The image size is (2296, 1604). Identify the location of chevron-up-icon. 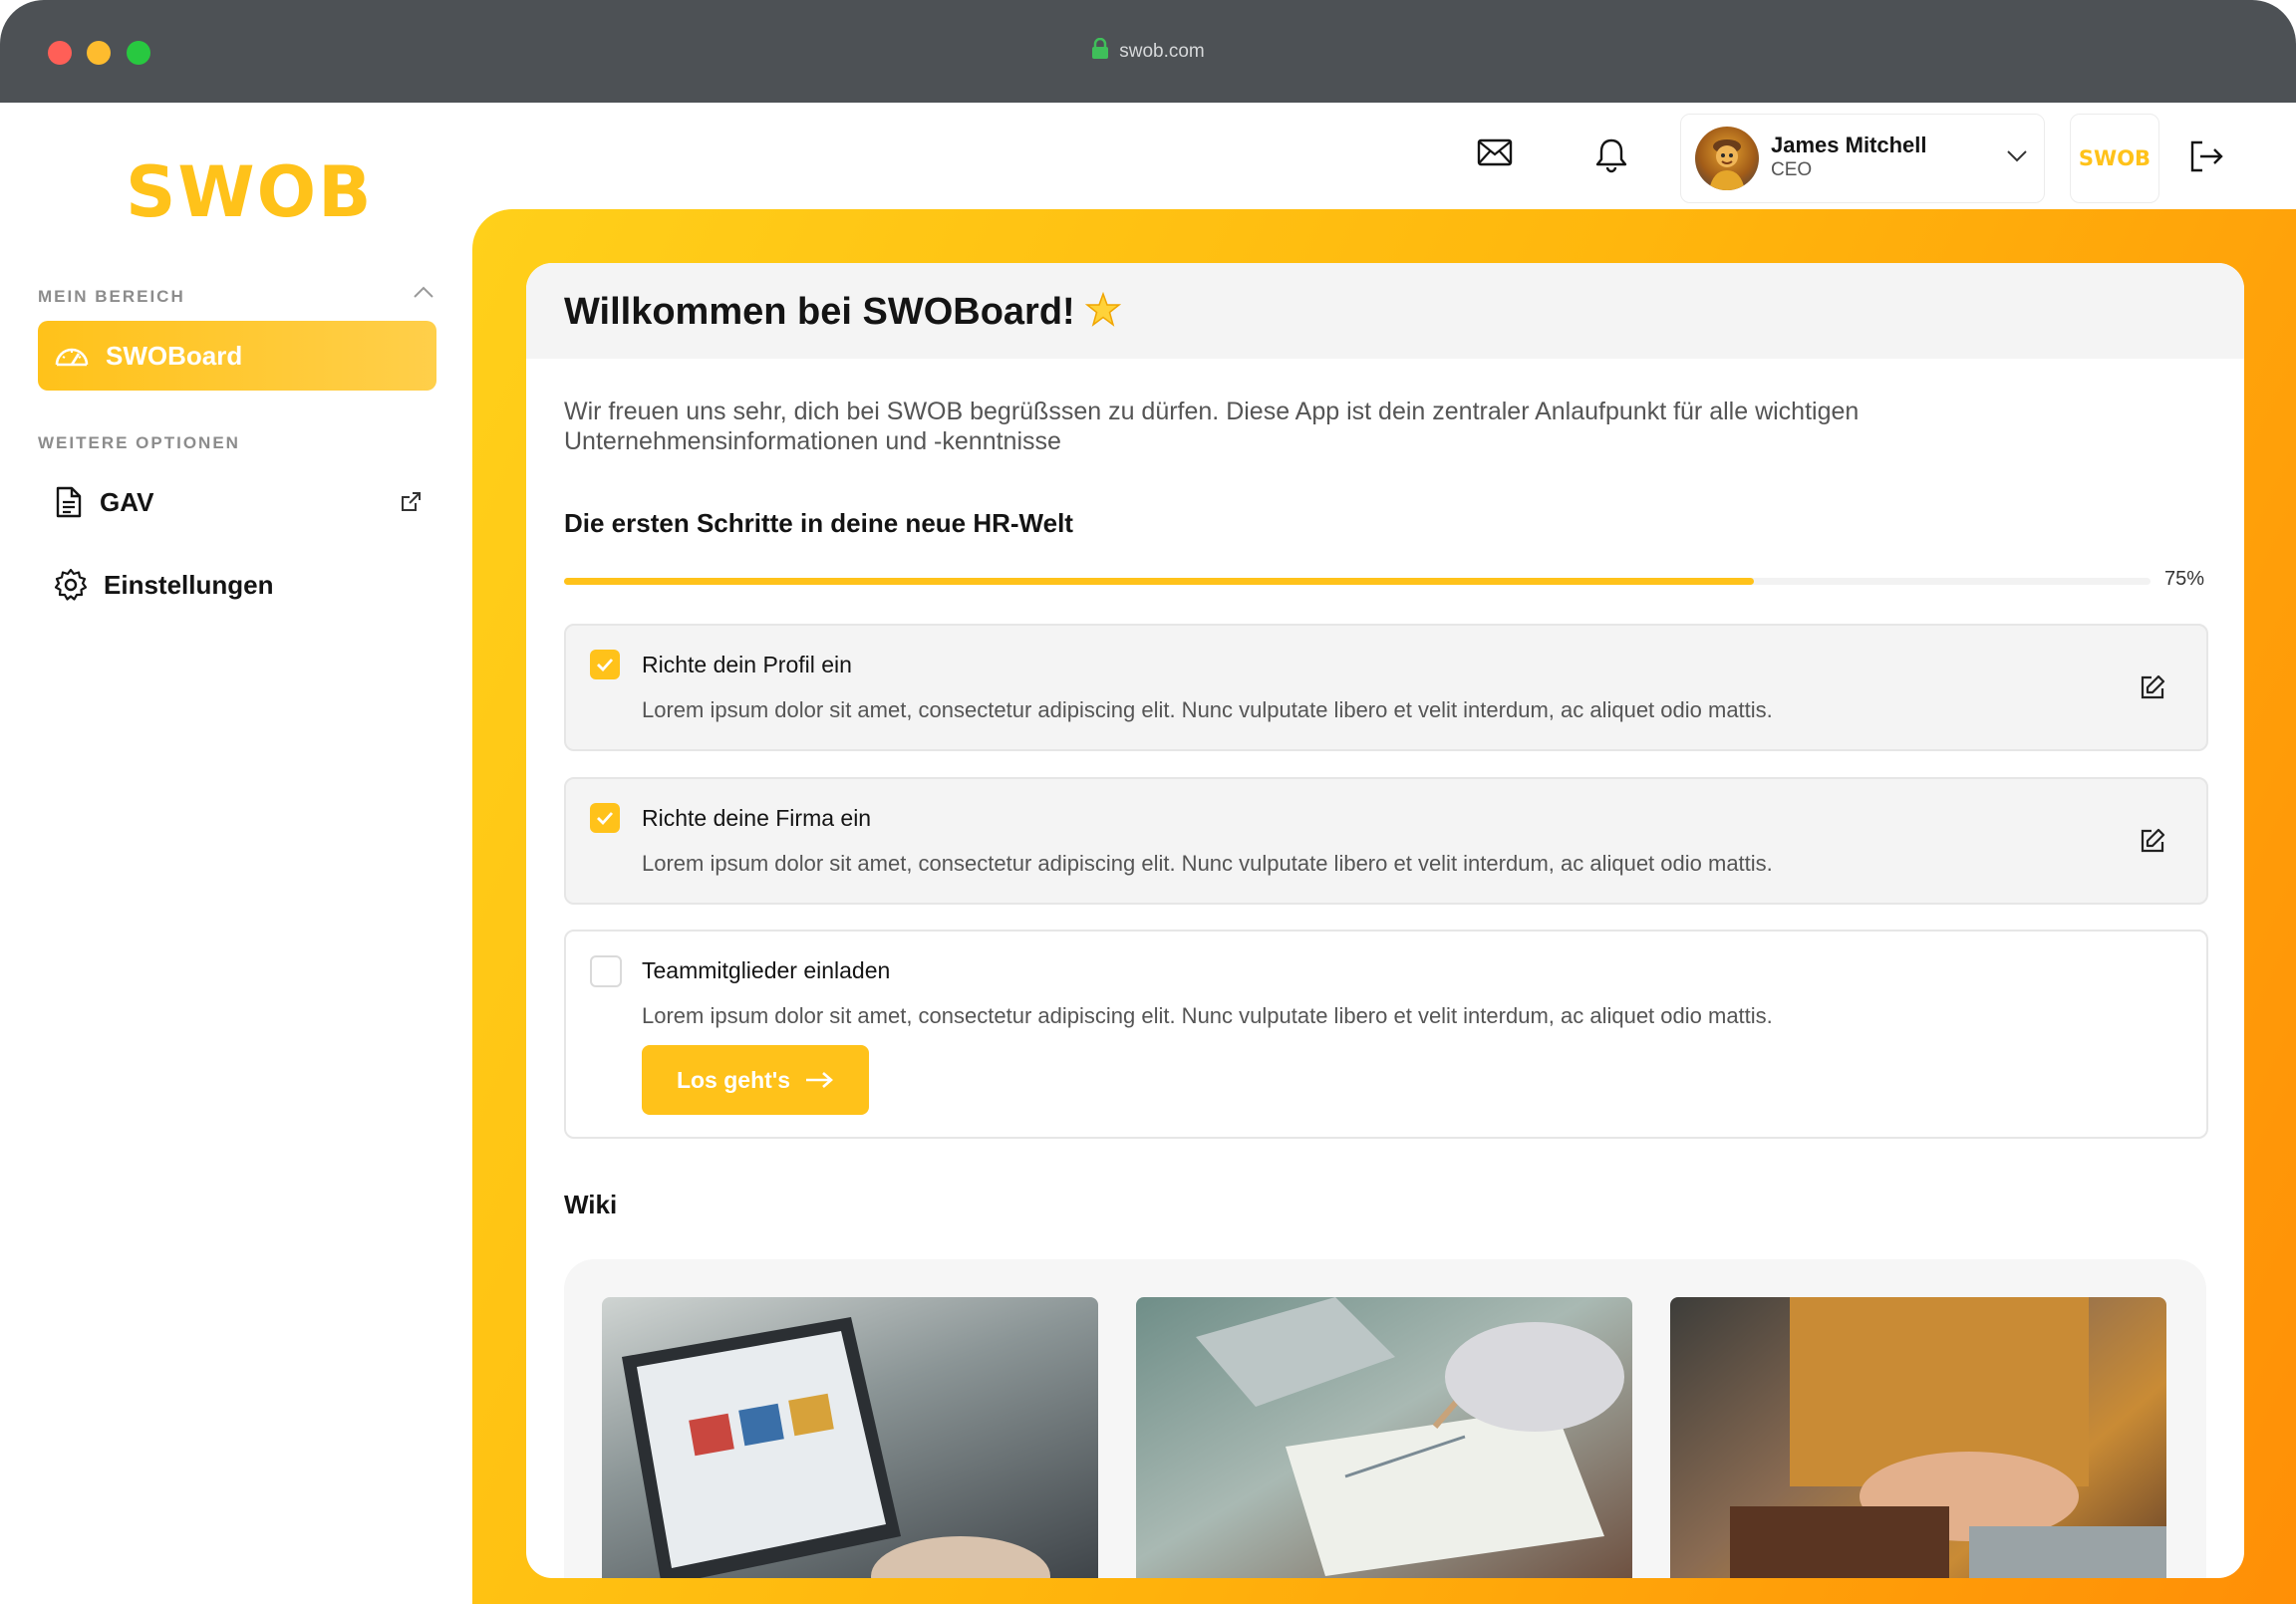
(423, 294).